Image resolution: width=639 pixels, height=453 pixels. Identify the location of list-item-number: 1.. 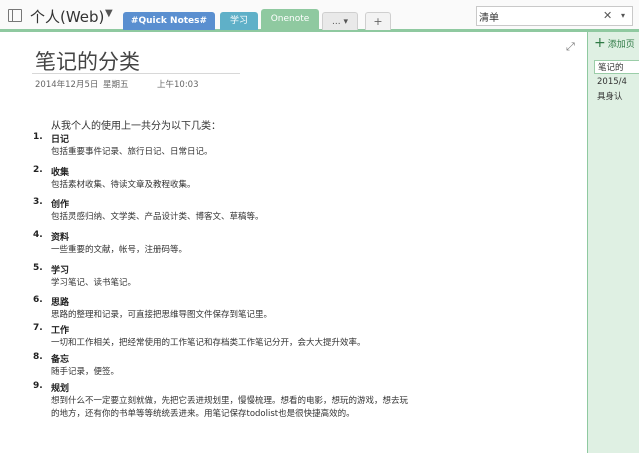
(38, 137).